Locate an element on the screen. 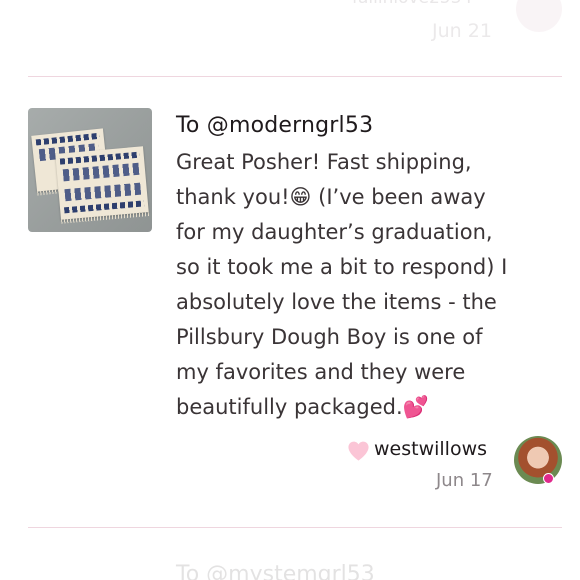 This screenshot has width=580, height=580. previous-review-date: Jun 21 is located at coordinates (462, 31).